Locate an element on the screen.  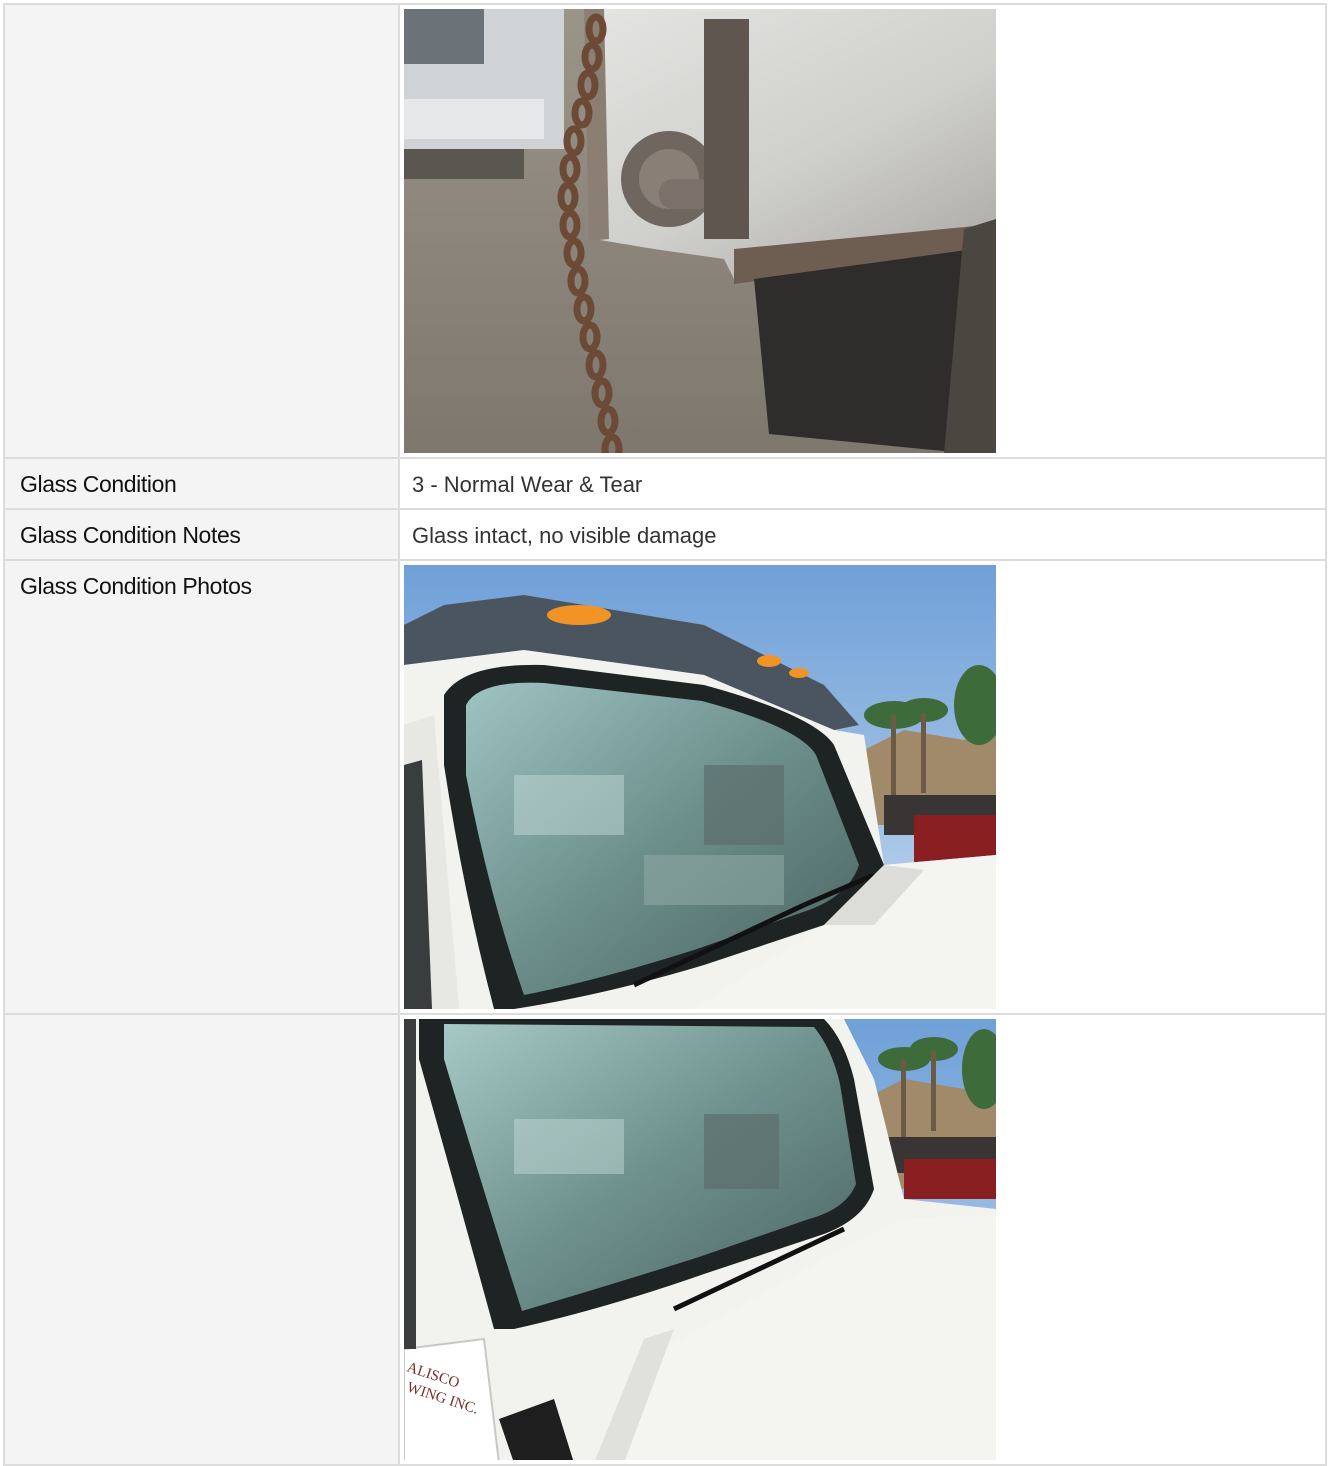
glass-condition-value: 3 - Normal Wear & Tear is located at coordinates (862, 483).